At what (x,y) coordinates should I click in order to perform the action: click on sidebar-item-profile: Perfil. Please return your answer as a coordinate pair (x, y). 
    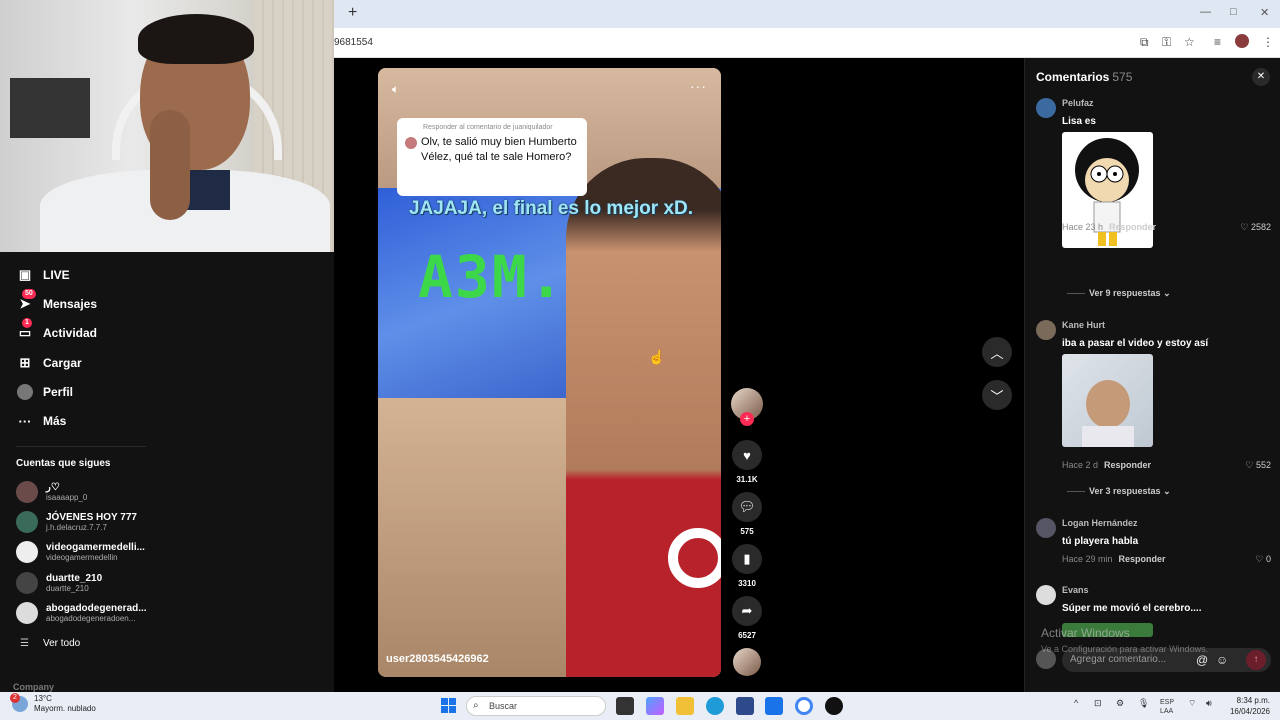
    Looking at the image, I should click on (44, 392).